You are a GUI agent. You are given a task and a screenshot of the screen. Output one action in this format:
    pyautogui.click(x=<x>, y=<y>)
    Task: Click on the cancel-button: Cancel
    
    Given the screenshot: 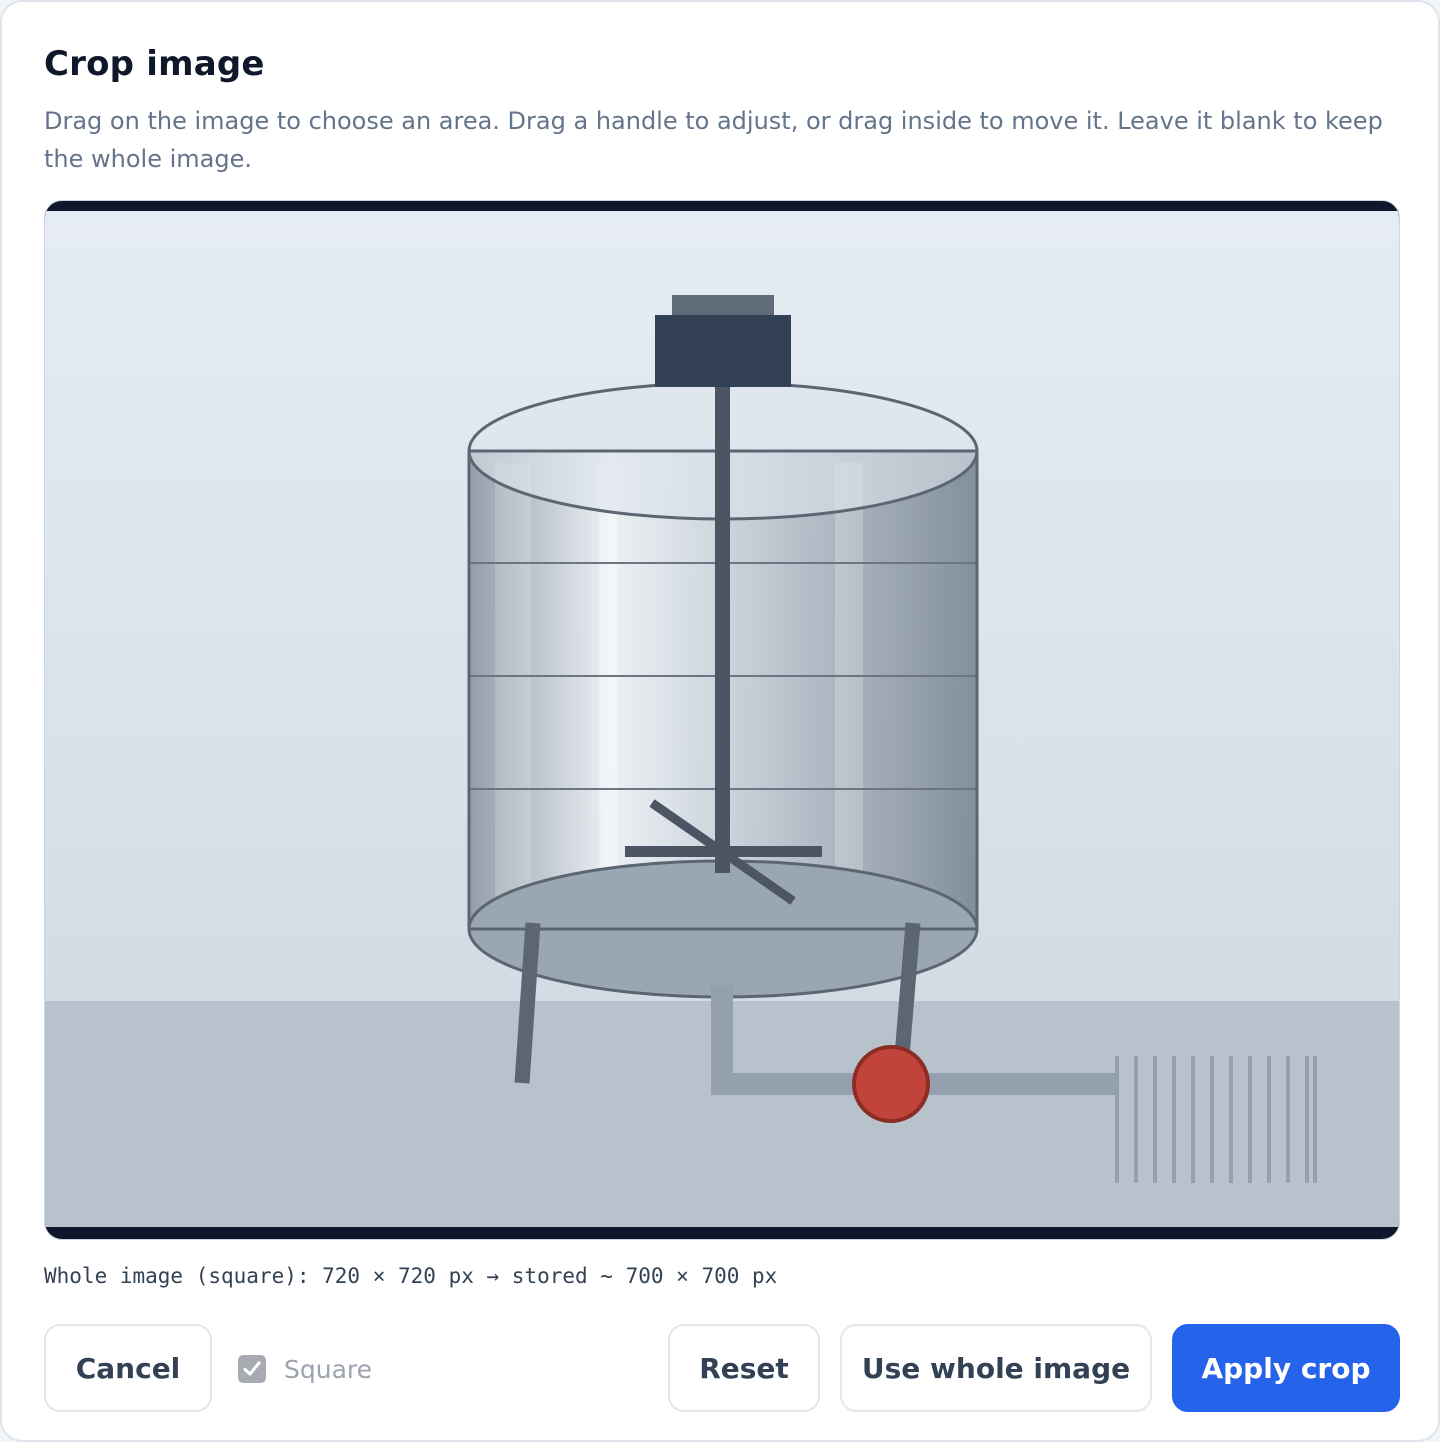 What is the action you would take?
    pyautogui.click(x=128, y=1368)
    